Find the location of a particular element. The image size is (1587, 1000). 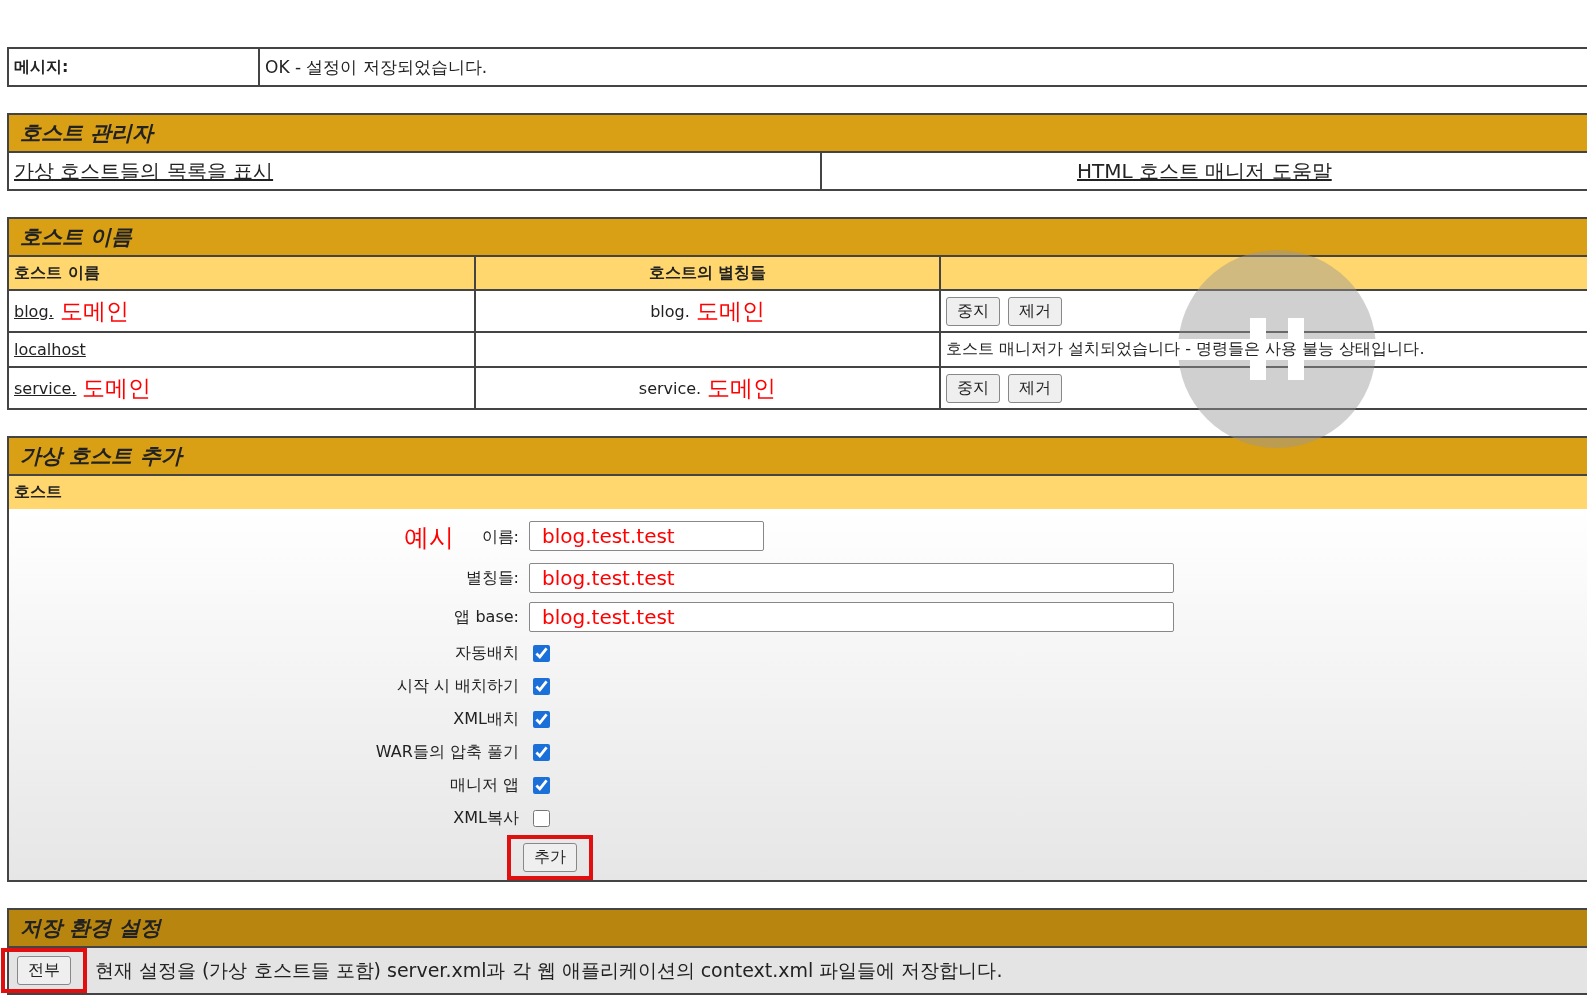

host-alias: blog. is located at coordinates (670, 311).